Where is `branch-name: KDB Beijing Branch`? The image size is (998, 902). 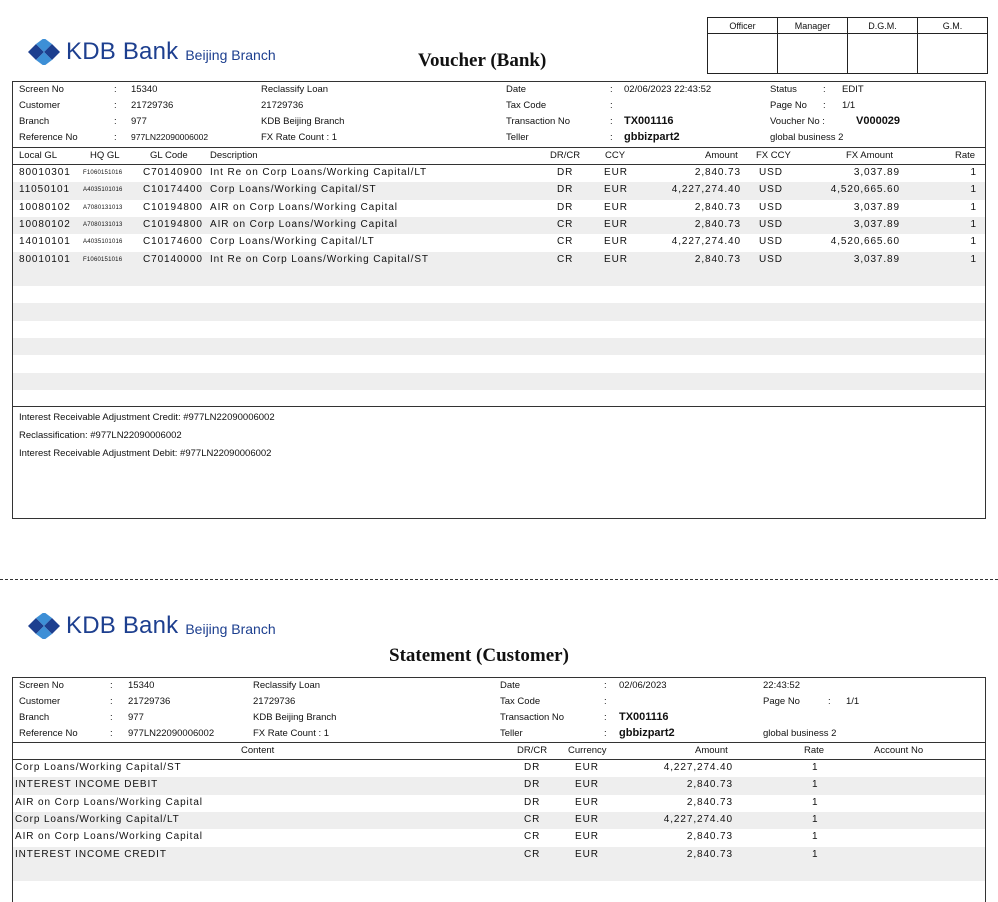 branch-name: KDB Beijing Branch is located at coordinates (303, 121).